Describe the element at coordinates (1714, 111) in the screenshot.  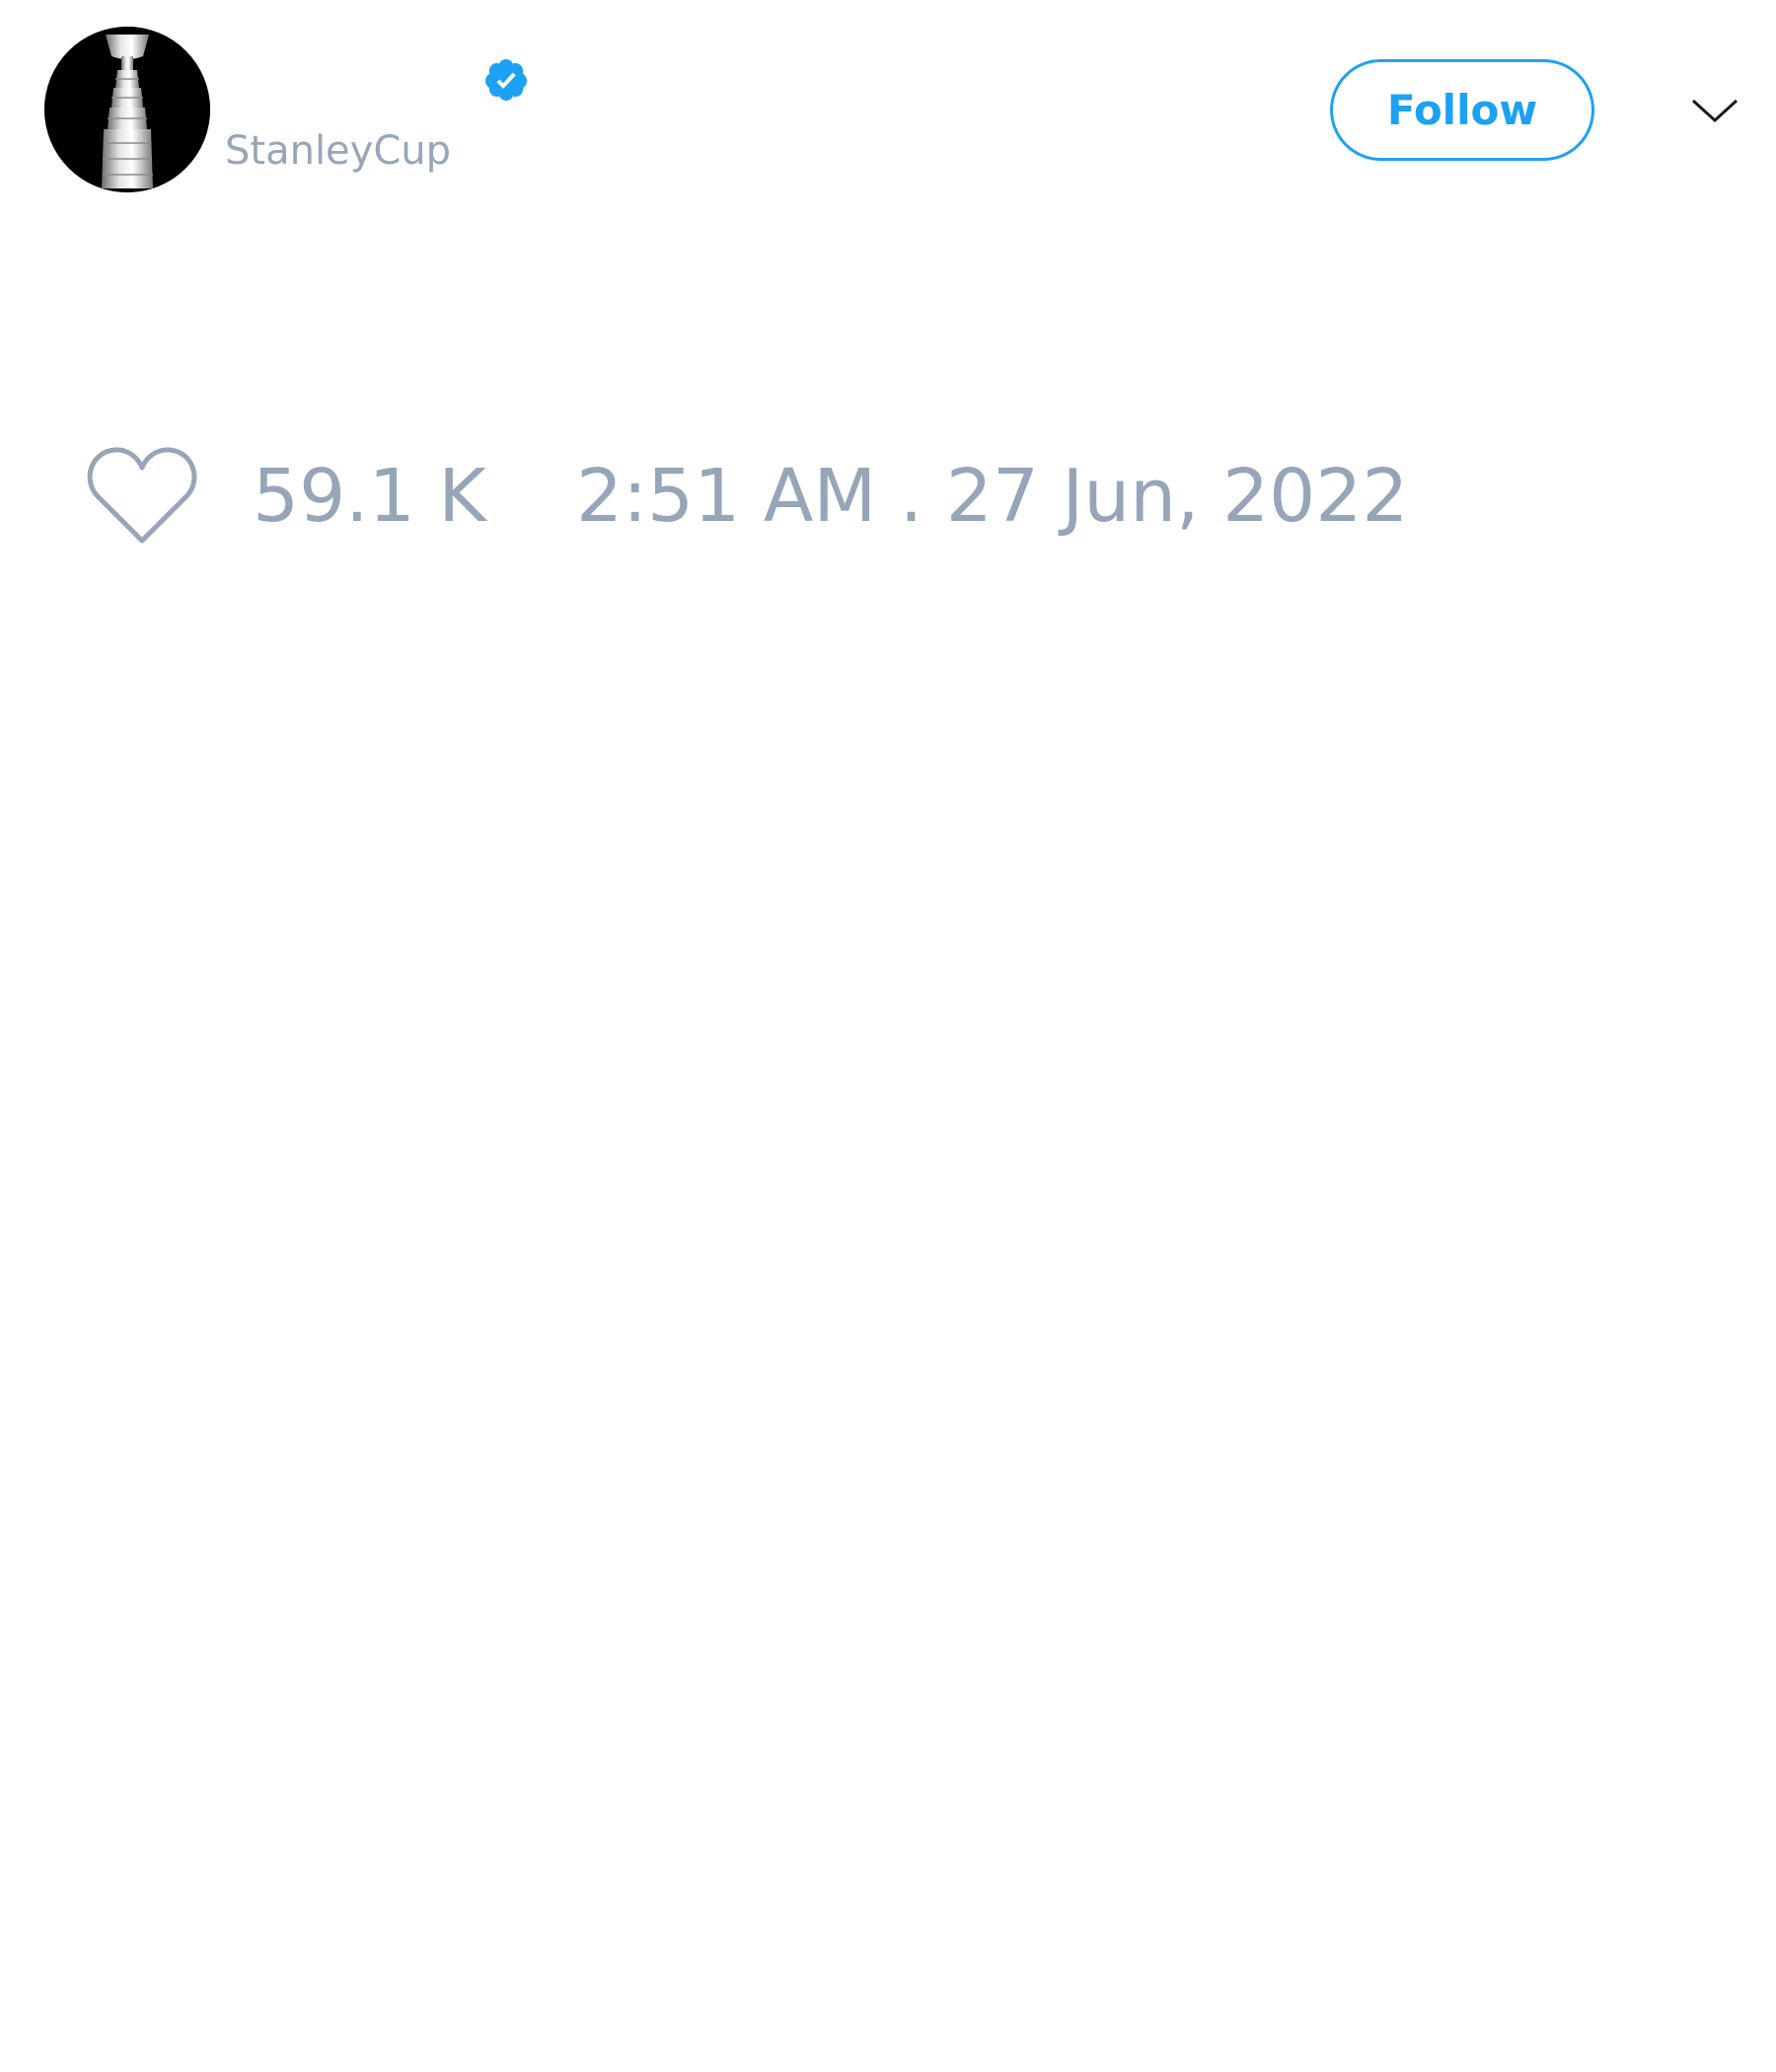
I see `chevron-down-icon` at that location.